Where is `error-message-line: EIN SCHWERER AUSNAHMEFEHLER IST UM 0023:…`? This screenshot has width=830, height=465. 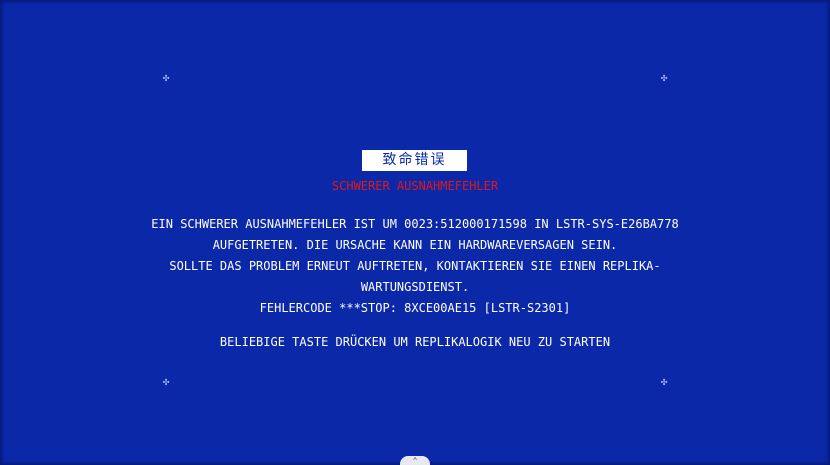 error-message-line: EIN SCHWERER AUSNAHMEFEHLER IST UM 0023:… is located at coordinates (415, 224).